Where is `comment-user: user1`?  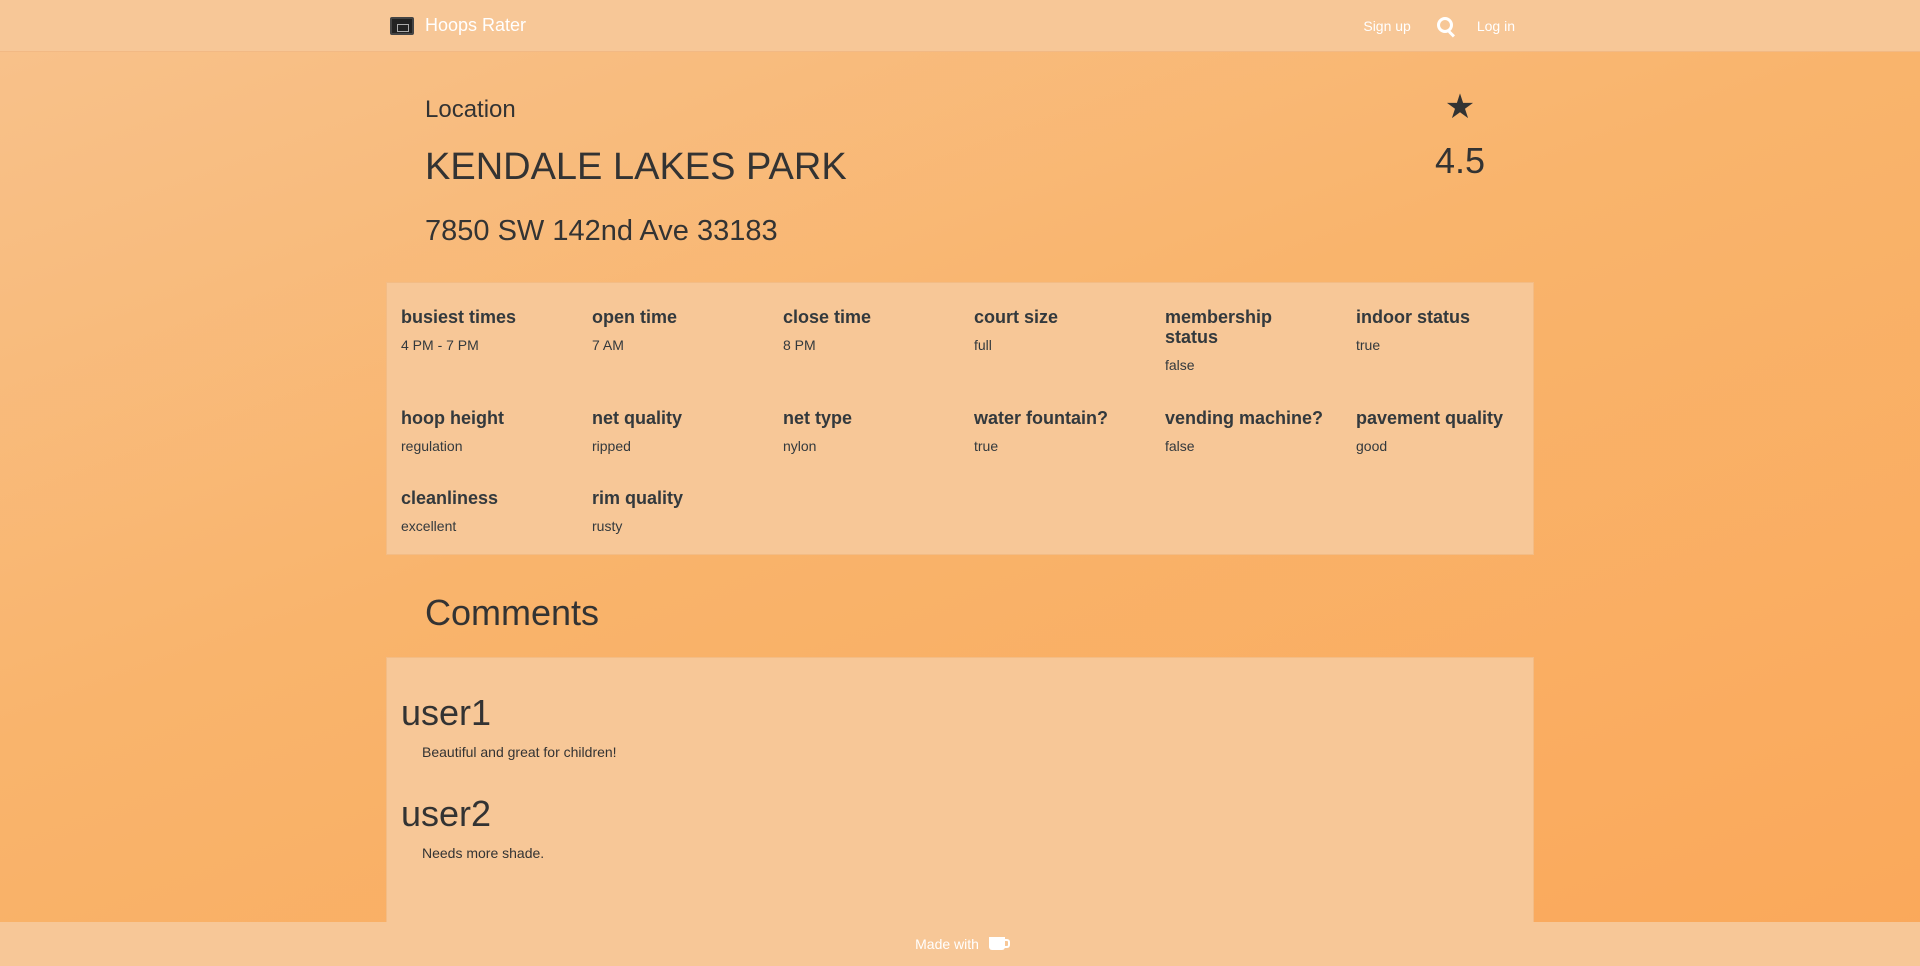 comment-user: user1 is located at coordinates (446, 712).